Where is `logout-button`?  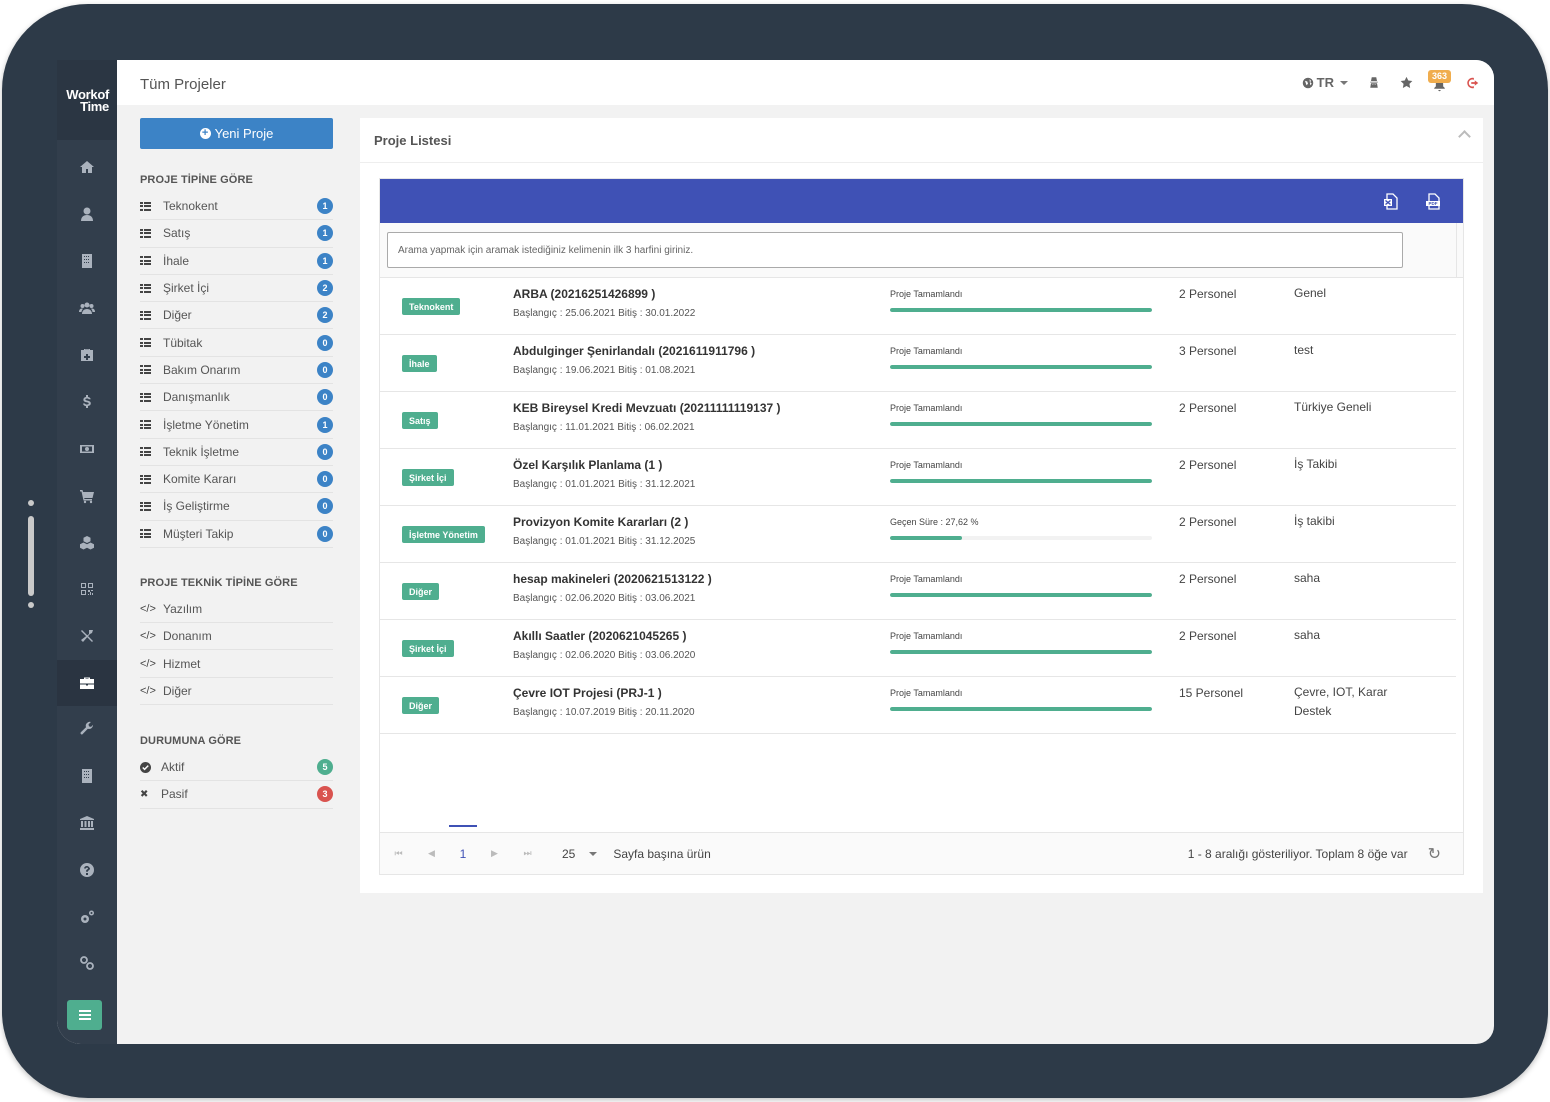 logout-button is located at coordinates (1475, 82).